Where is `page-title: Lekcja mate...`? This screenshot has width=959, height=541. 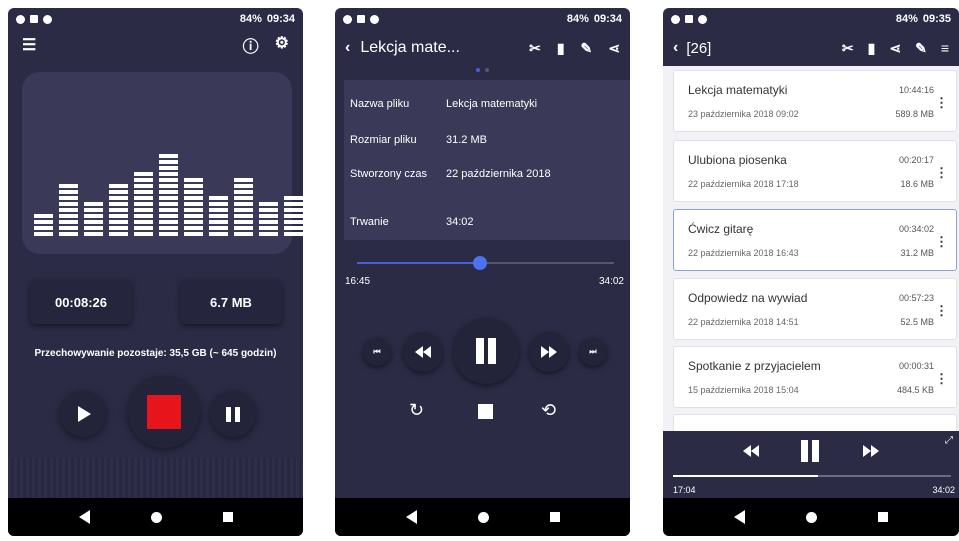 page-title: Lekcja mate... is located at coordinates (410, 47).